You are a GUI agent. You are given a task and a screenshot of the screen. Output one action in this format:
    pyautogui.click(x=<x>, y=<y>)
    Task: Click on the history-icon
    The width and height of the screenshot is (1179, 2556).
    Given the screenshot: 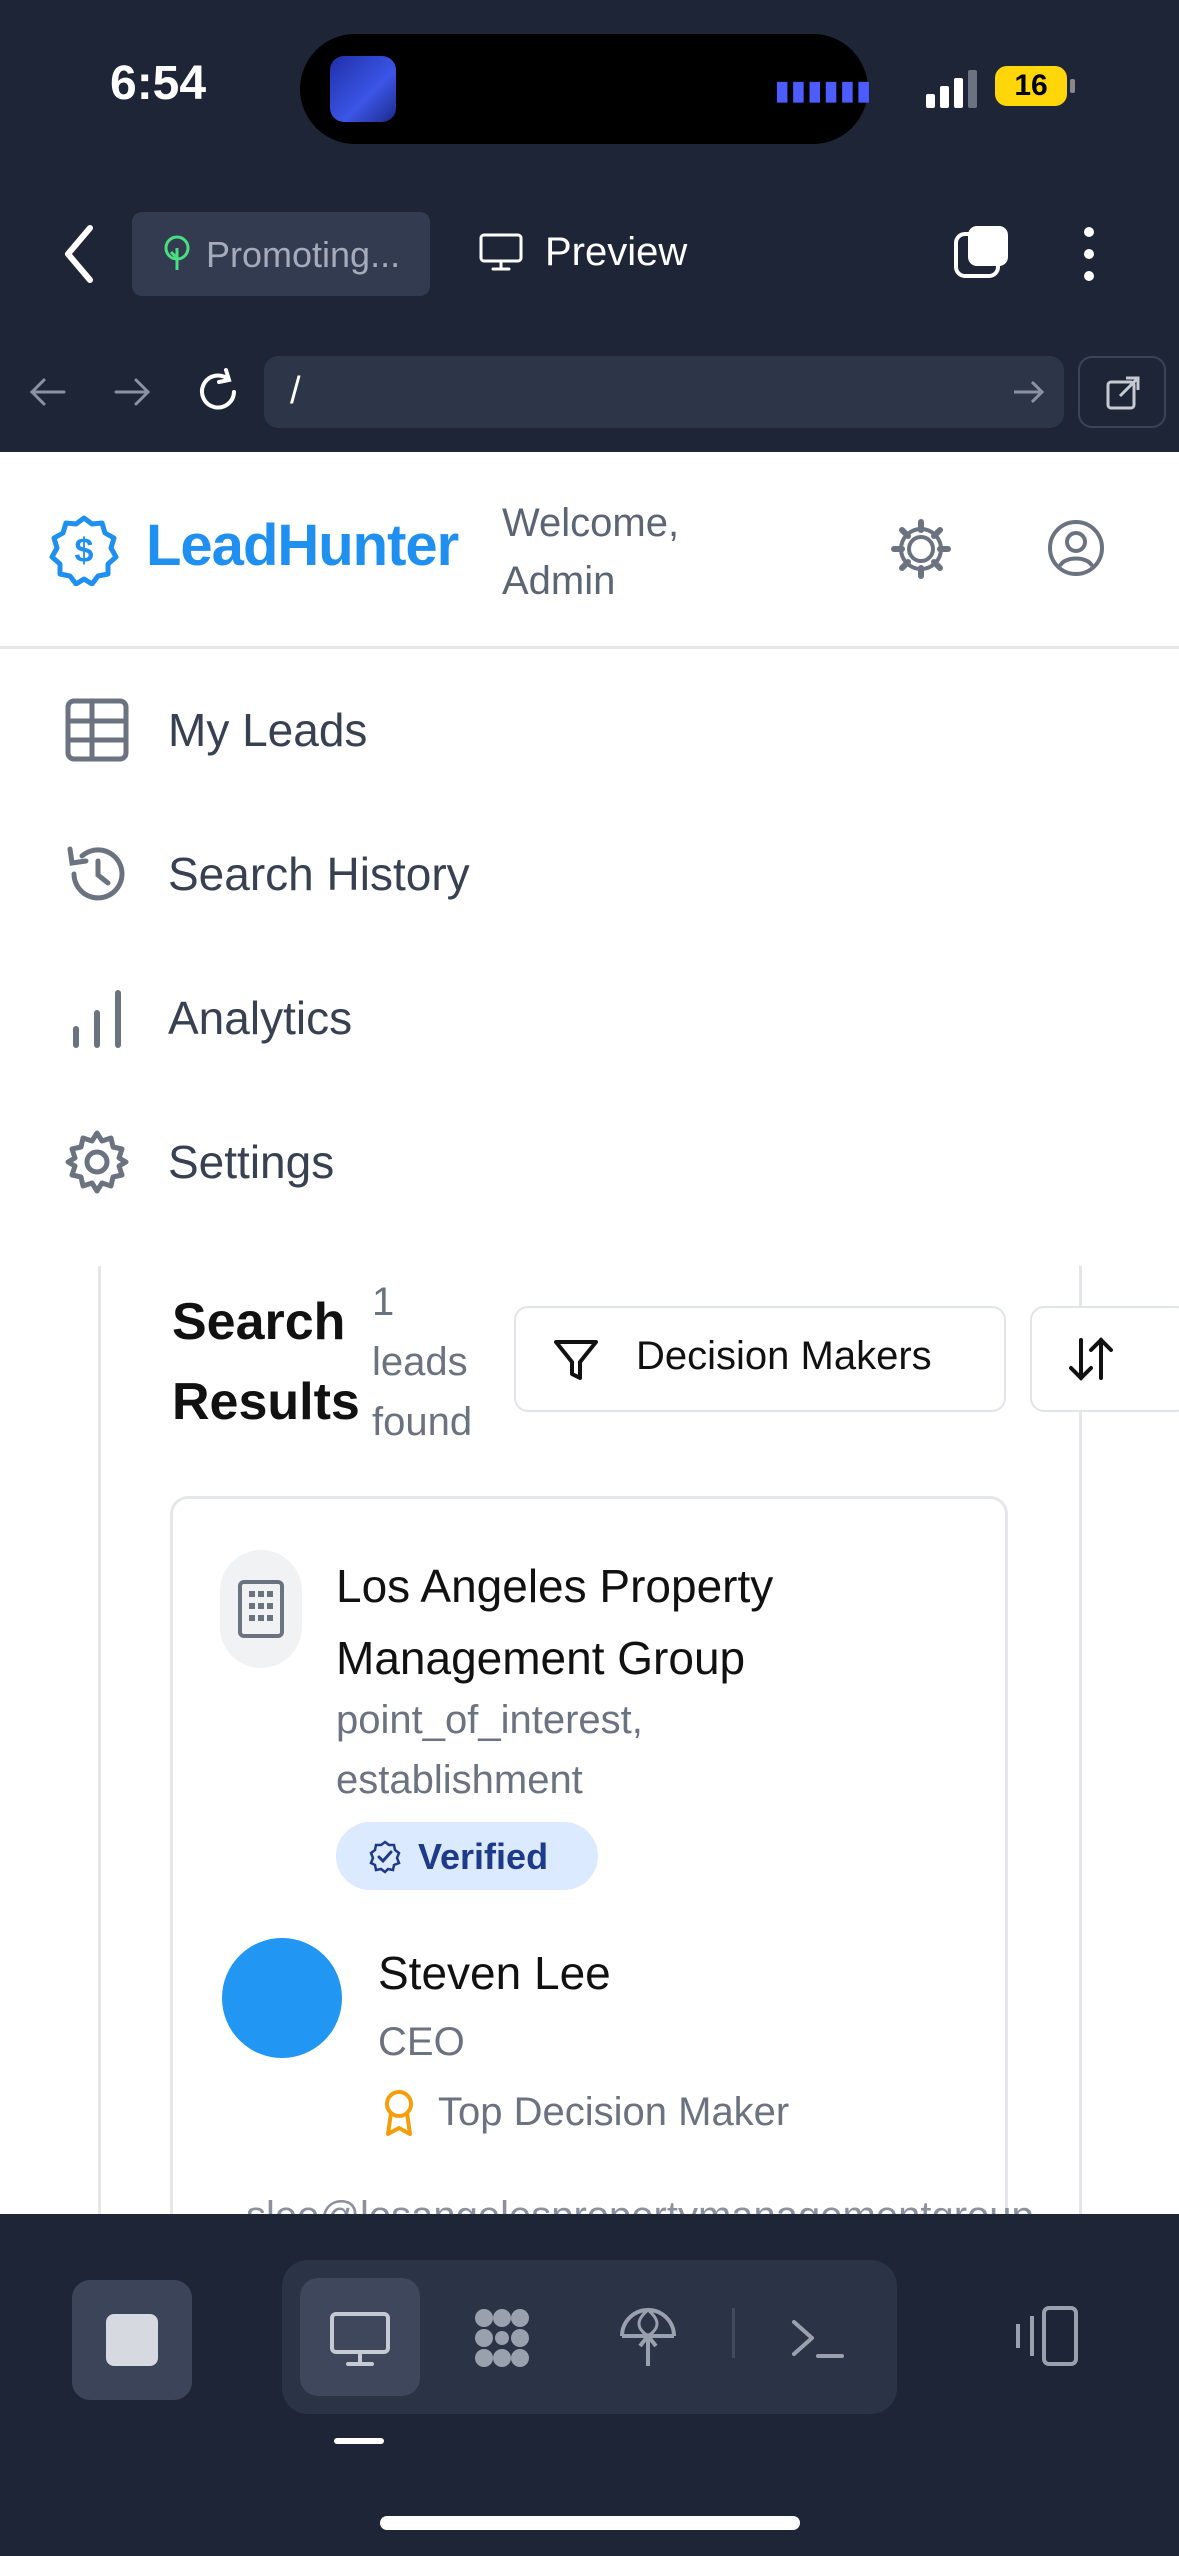 What is the action you would take?
    pyautogui.click(x=96, y=873)
    